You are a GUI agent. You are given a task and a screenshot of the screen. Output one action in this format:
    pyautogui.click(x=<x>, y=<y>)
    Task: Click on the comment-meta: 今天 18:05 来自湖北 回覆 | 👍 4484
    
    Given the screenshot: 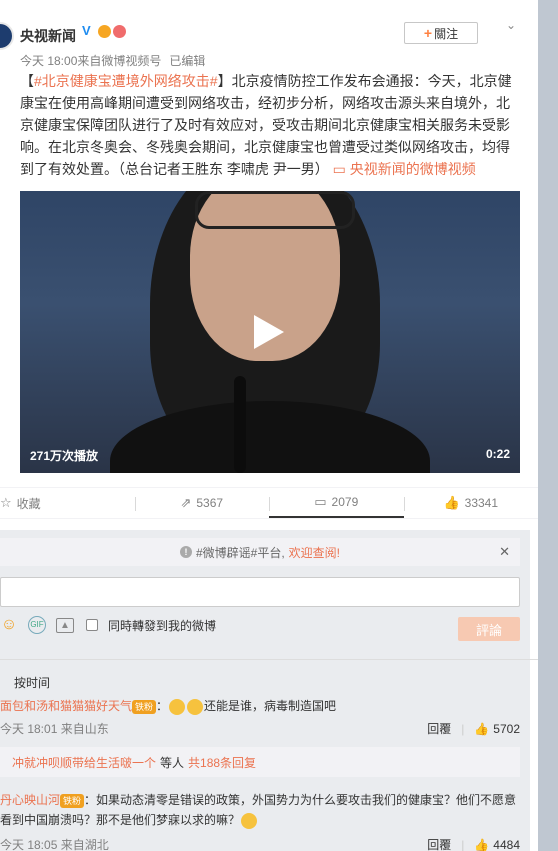 What is the action you would take?
    pyautogui.click(x=260, y=843)
    